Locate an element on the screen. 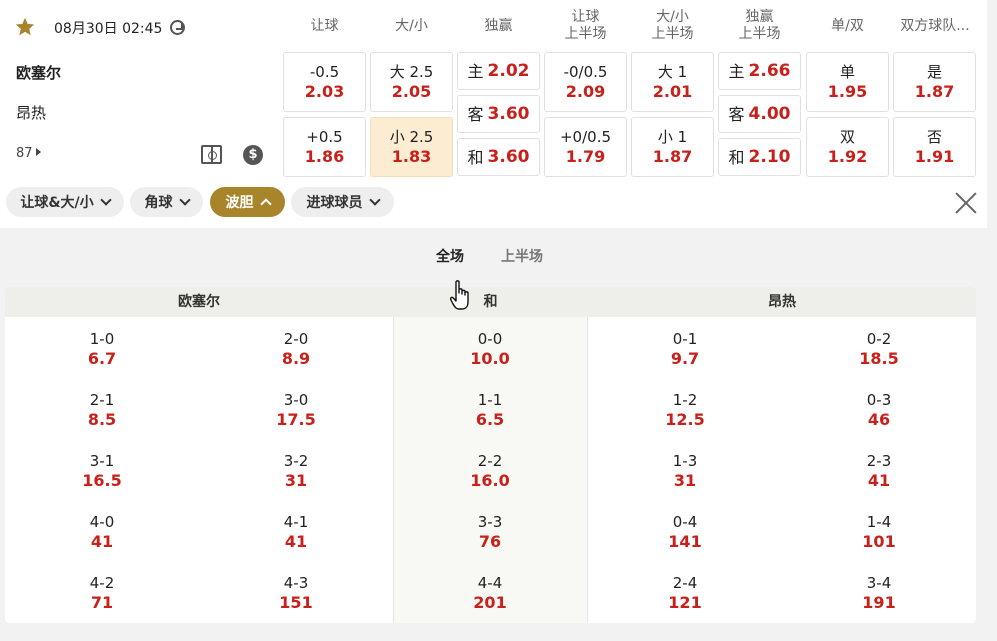  close-icon is located at coordinates (966, 203).